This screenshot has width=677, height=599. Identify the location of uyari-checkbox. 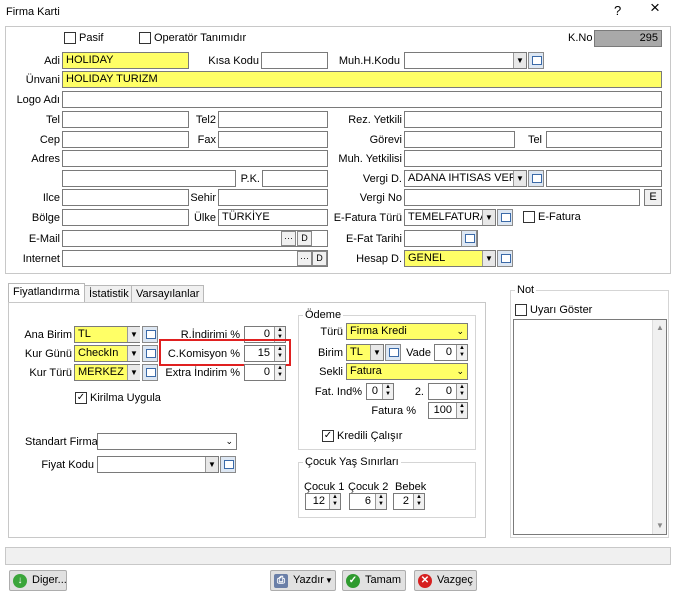
(521, 310).